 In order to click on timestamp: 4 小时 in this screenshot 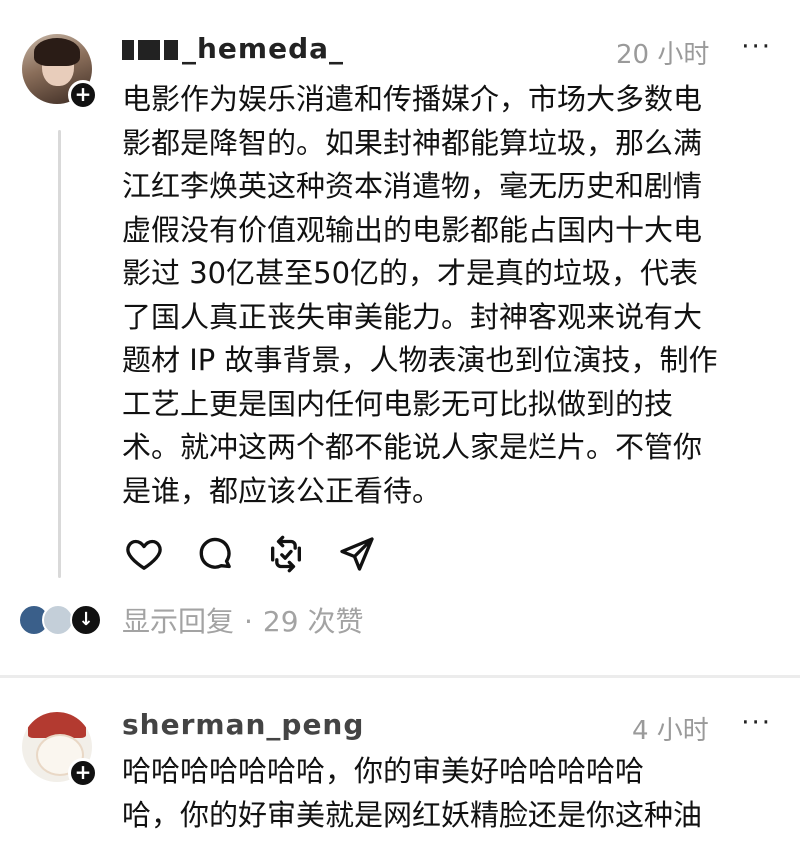, I will do `click(670, 731)`.